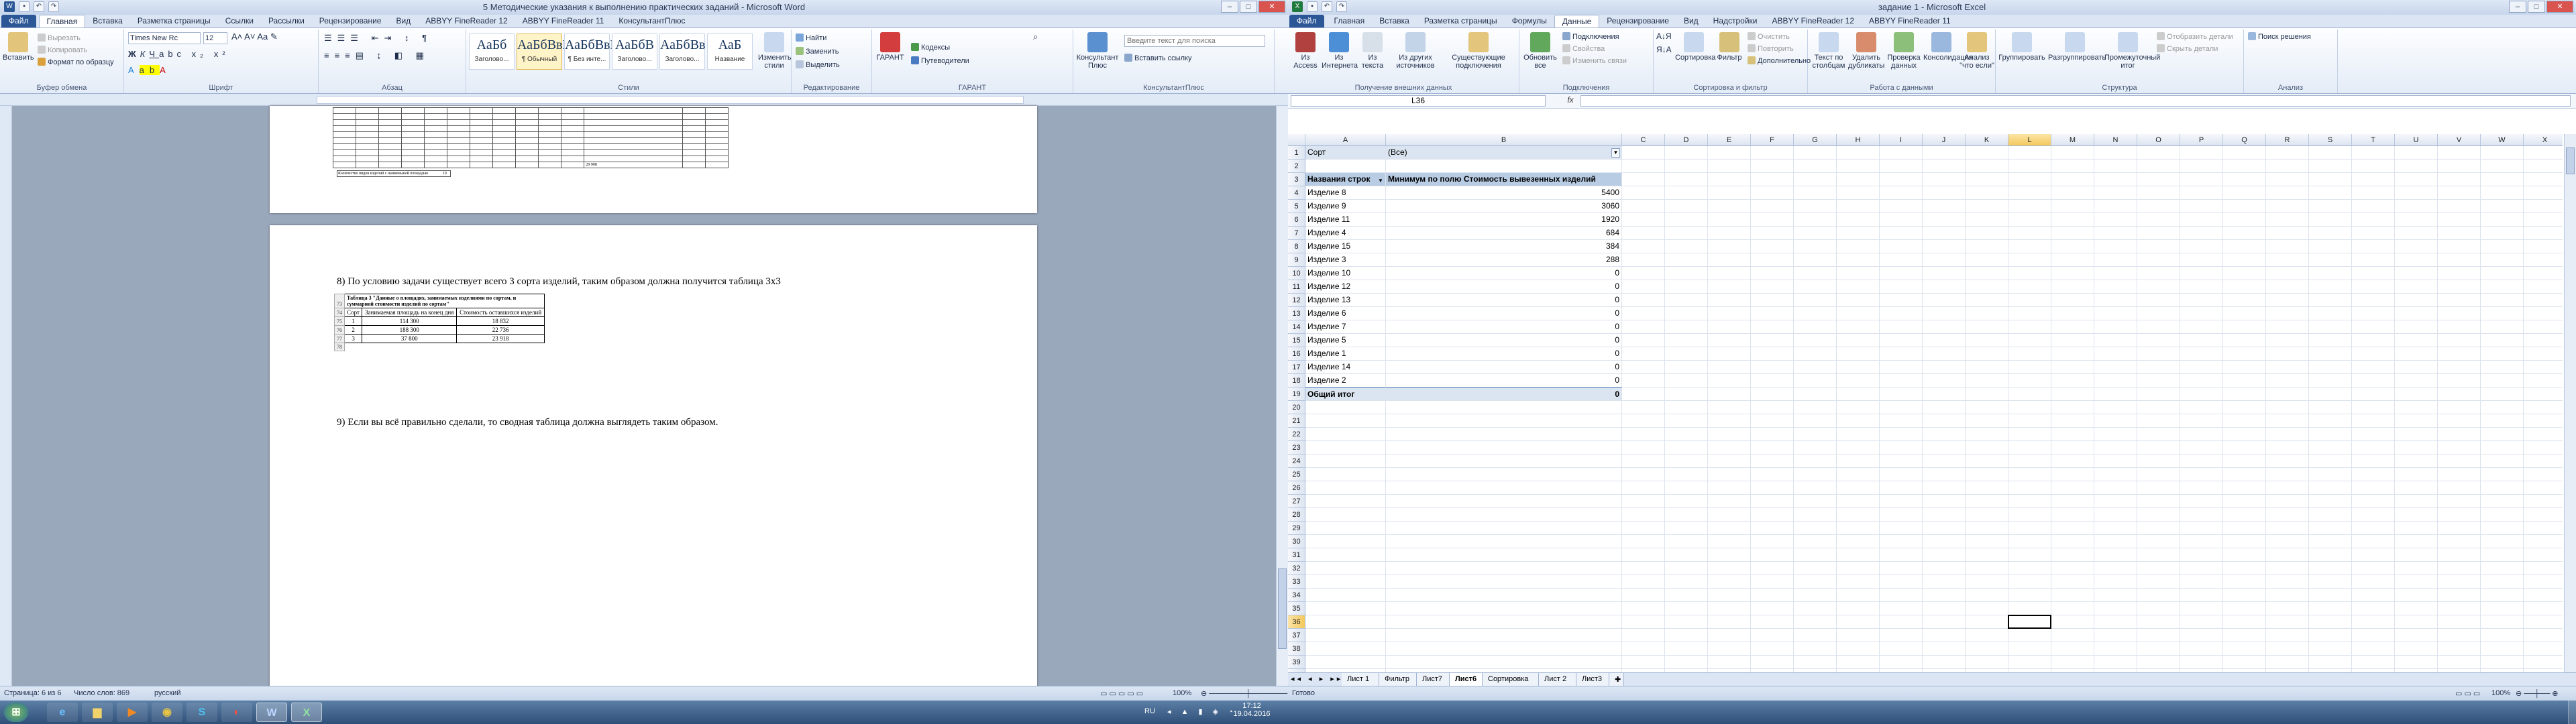 The width and height of the screenshot is (2576, 724). I want to click on chrome-icon: ◉, so click(167, 712).